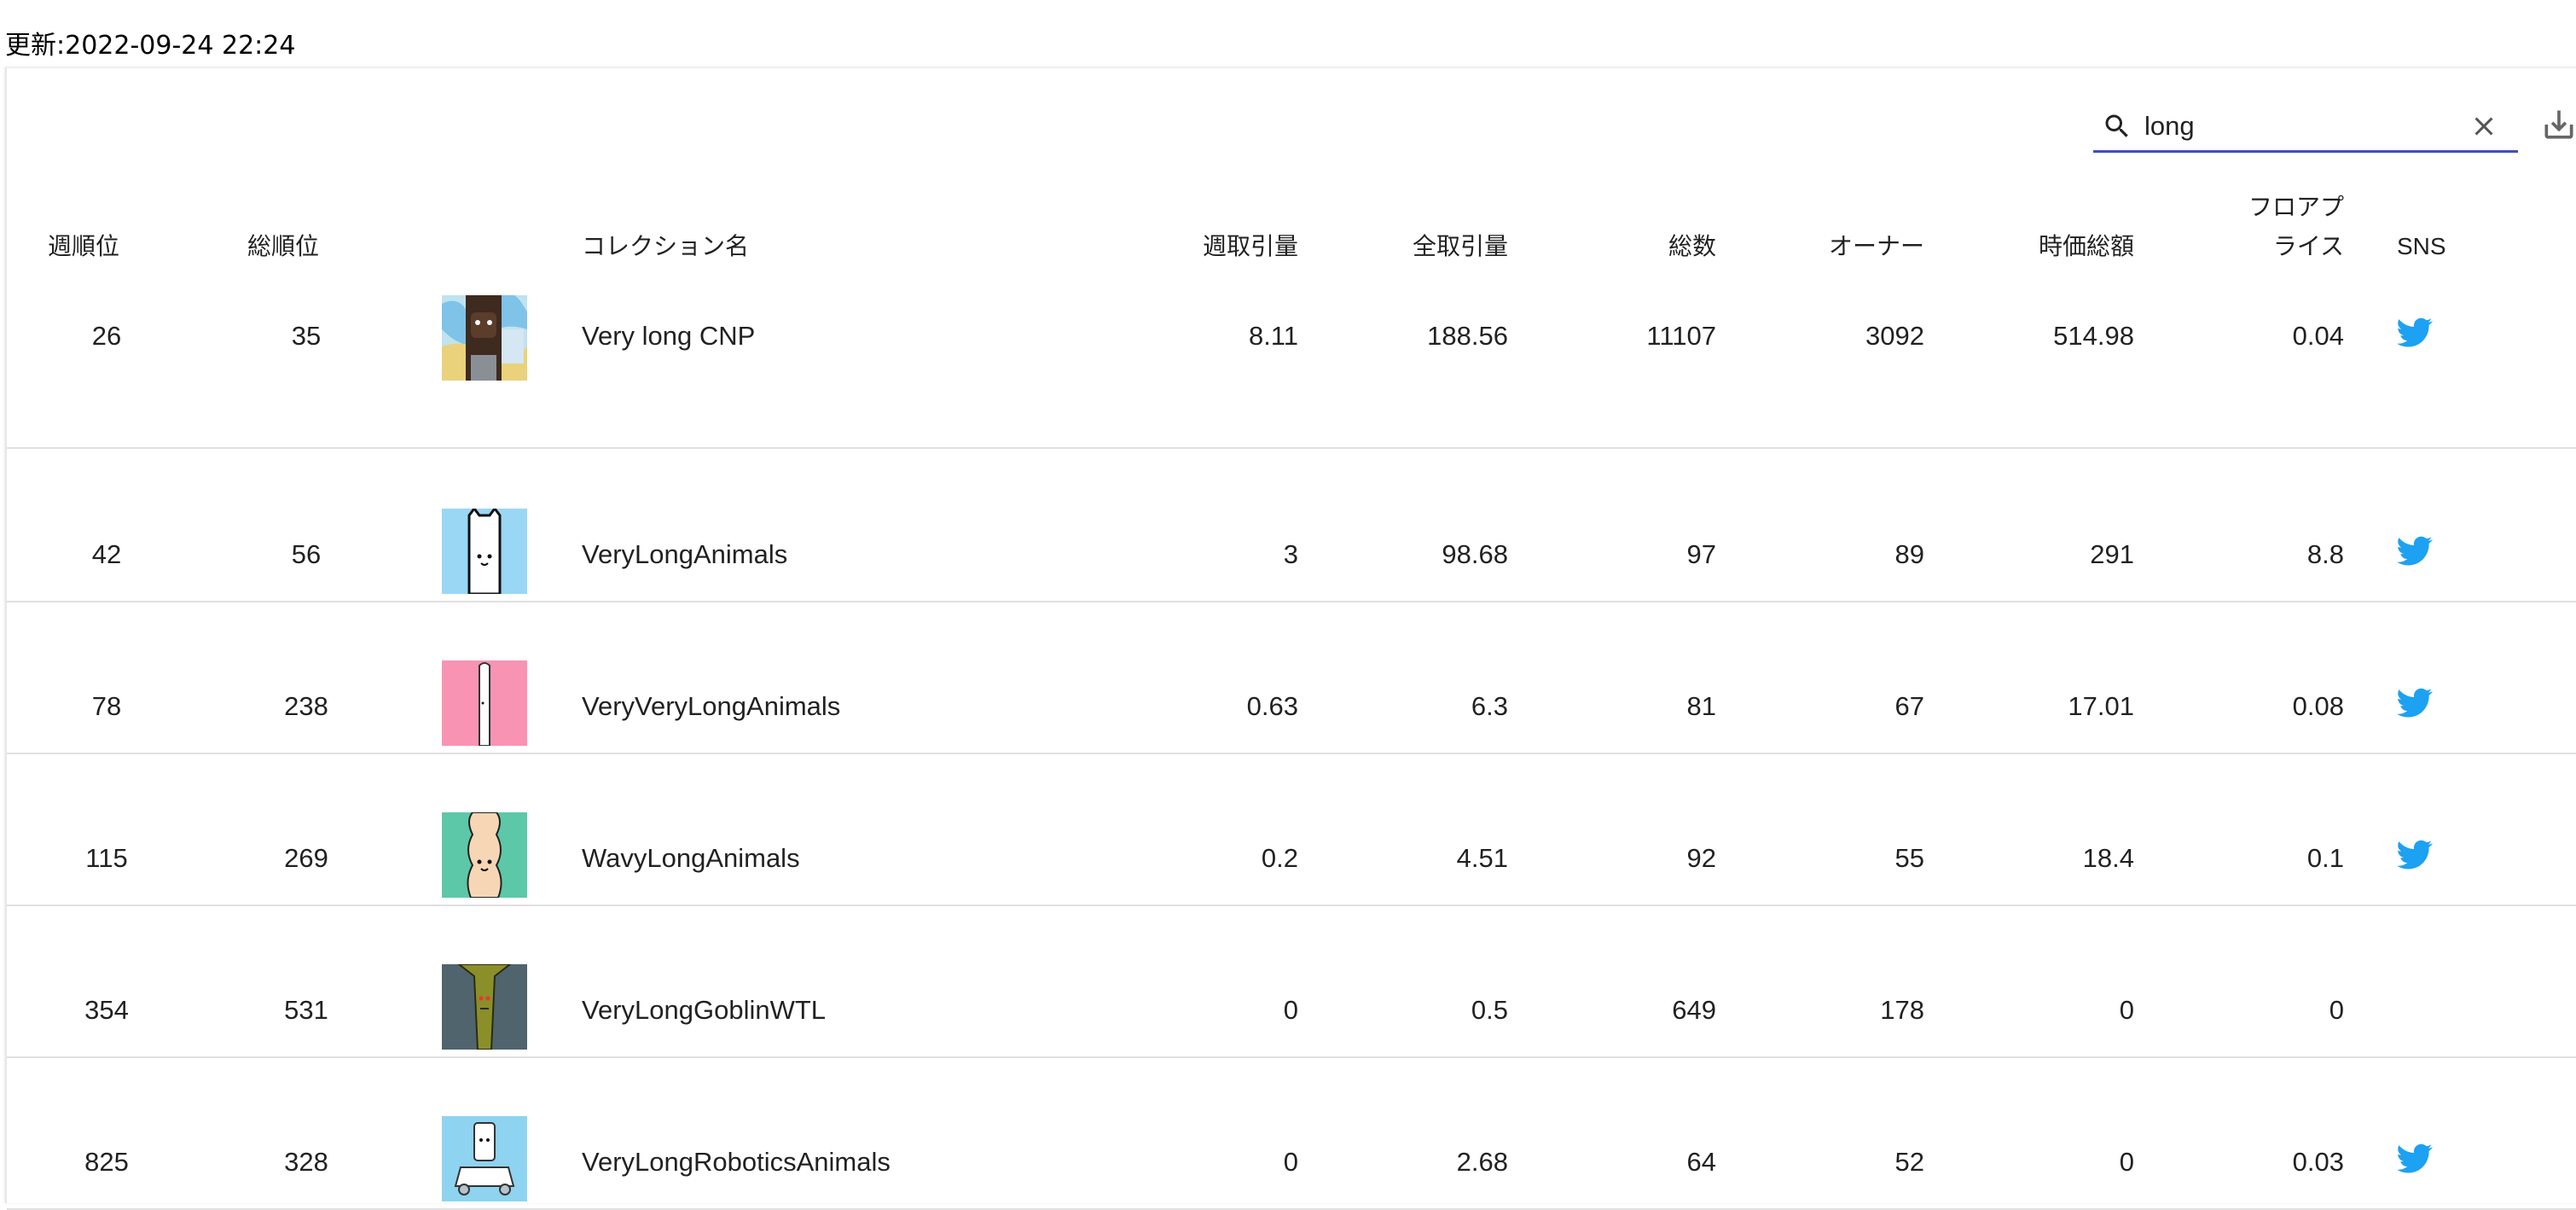  What do you see at coordinates (1701, 554) in the screenshot?
I see `total-count-cell: 97` at bounding box center [1701, 554].